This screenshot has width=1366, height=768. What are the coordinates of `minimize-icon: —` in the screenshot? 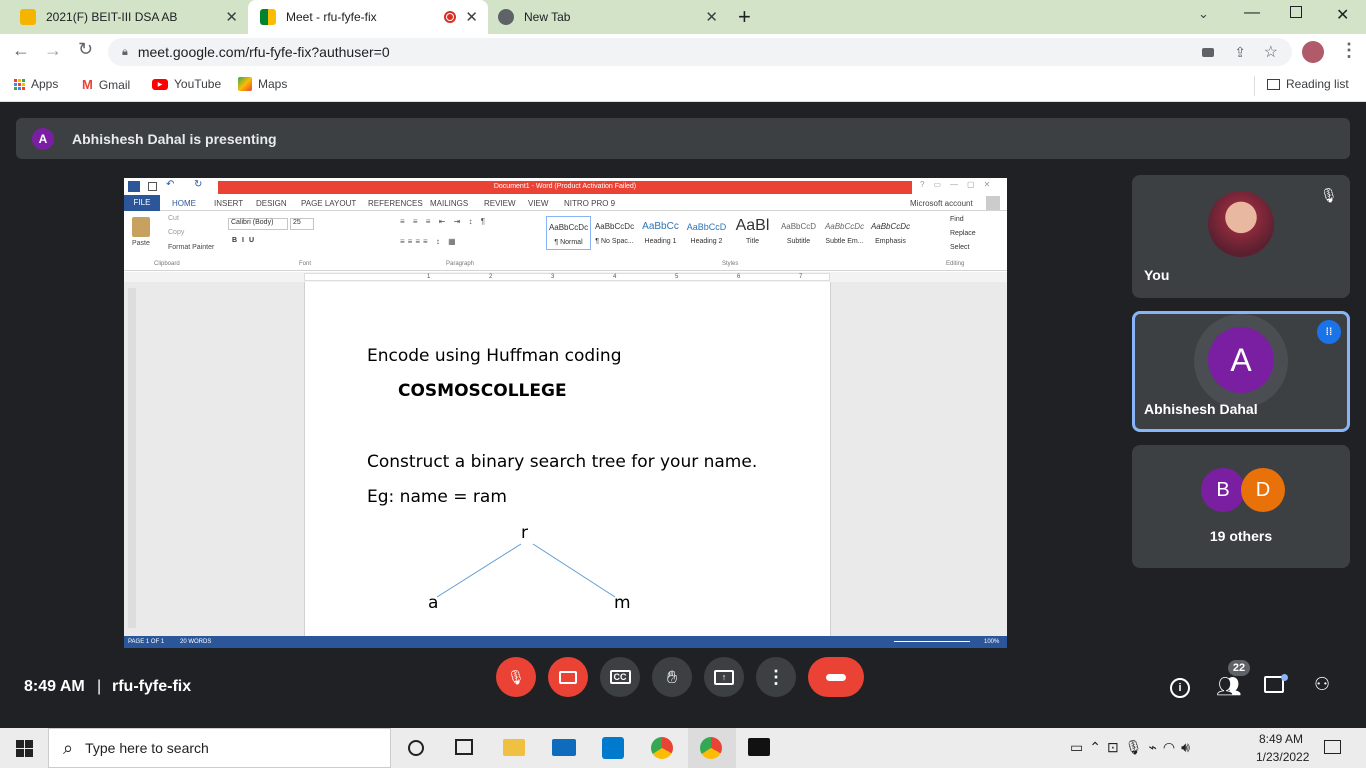 It's located at (1252, 13).